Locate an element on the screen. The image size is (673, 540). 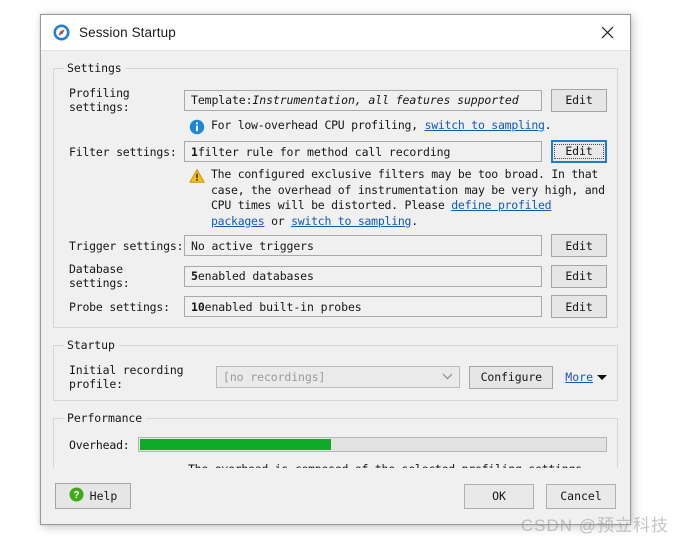
performance-legend: Performance is located at coordinates (105, 418).